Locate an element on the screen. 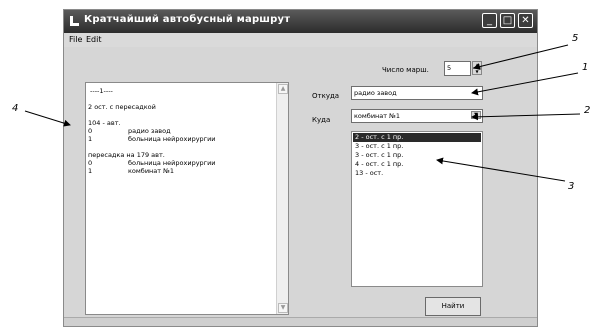  callout-3: 3 is located at coordinates (571, 186).